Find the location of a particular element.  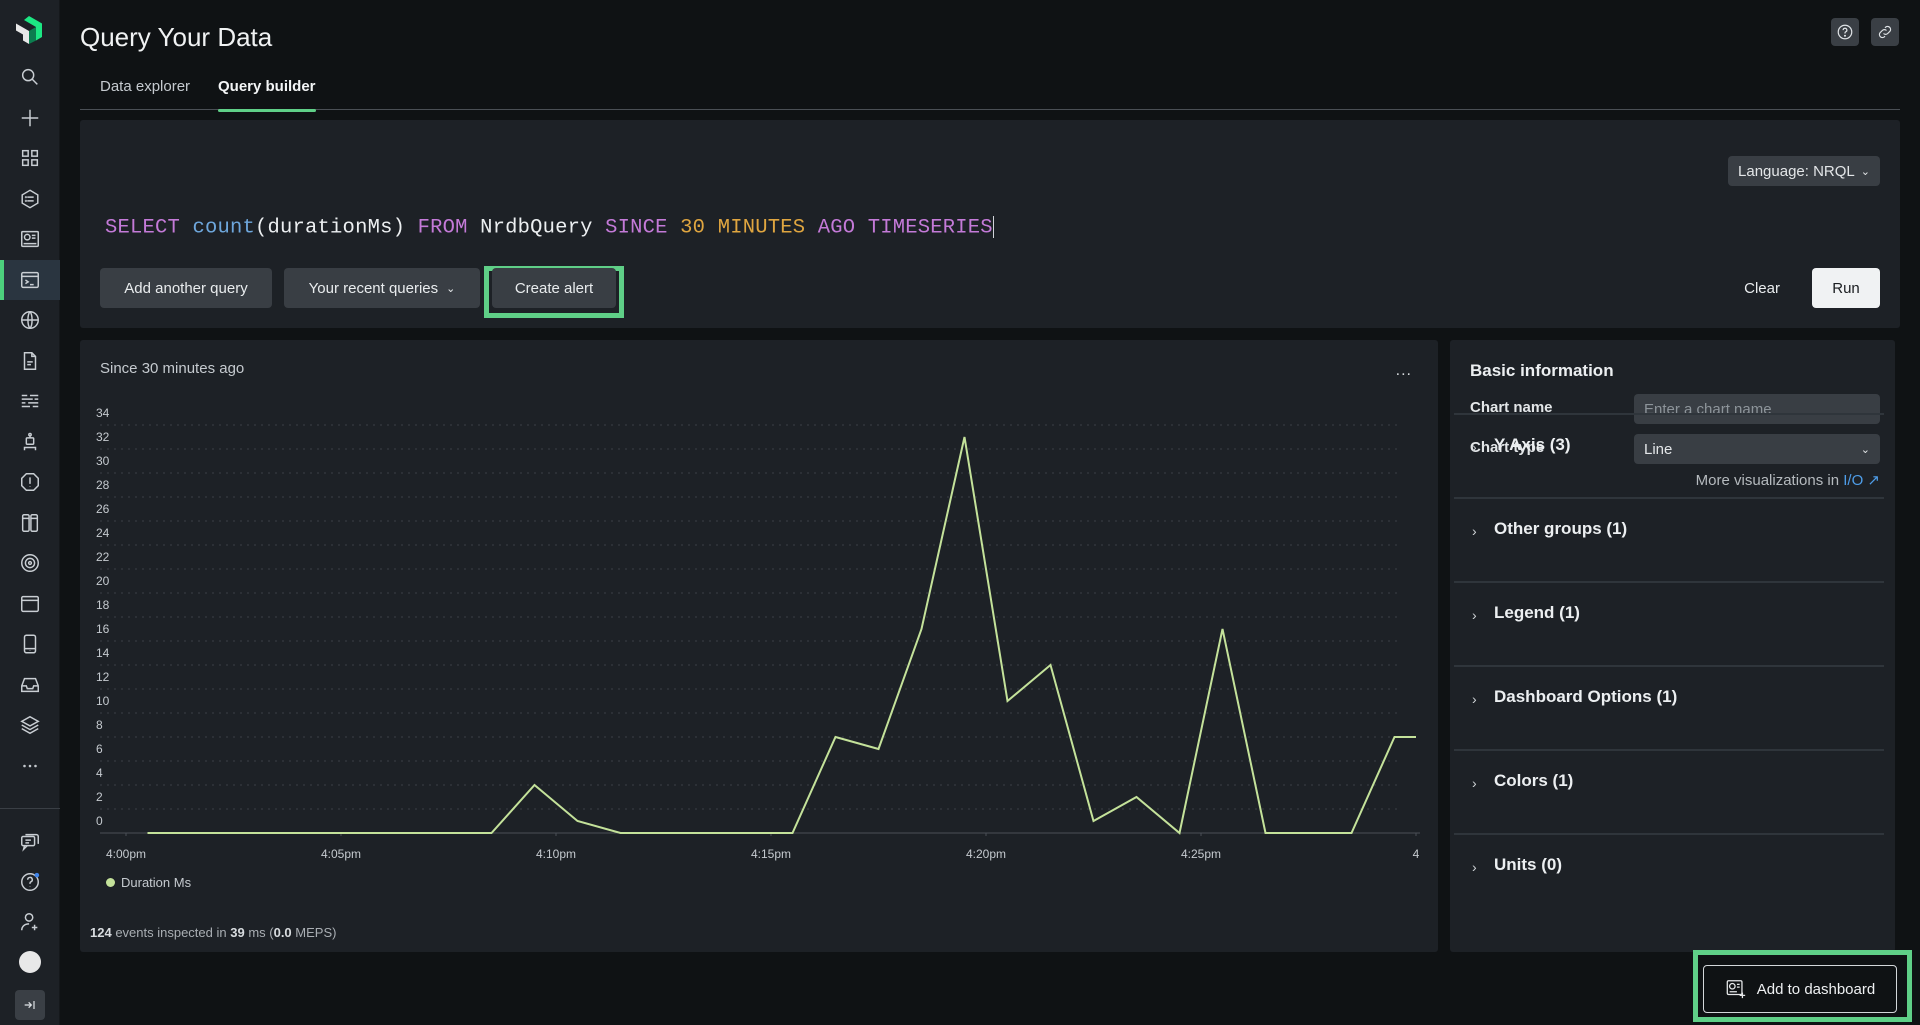

chart-legend: Duration Ms is located at coordinates (148, 882).